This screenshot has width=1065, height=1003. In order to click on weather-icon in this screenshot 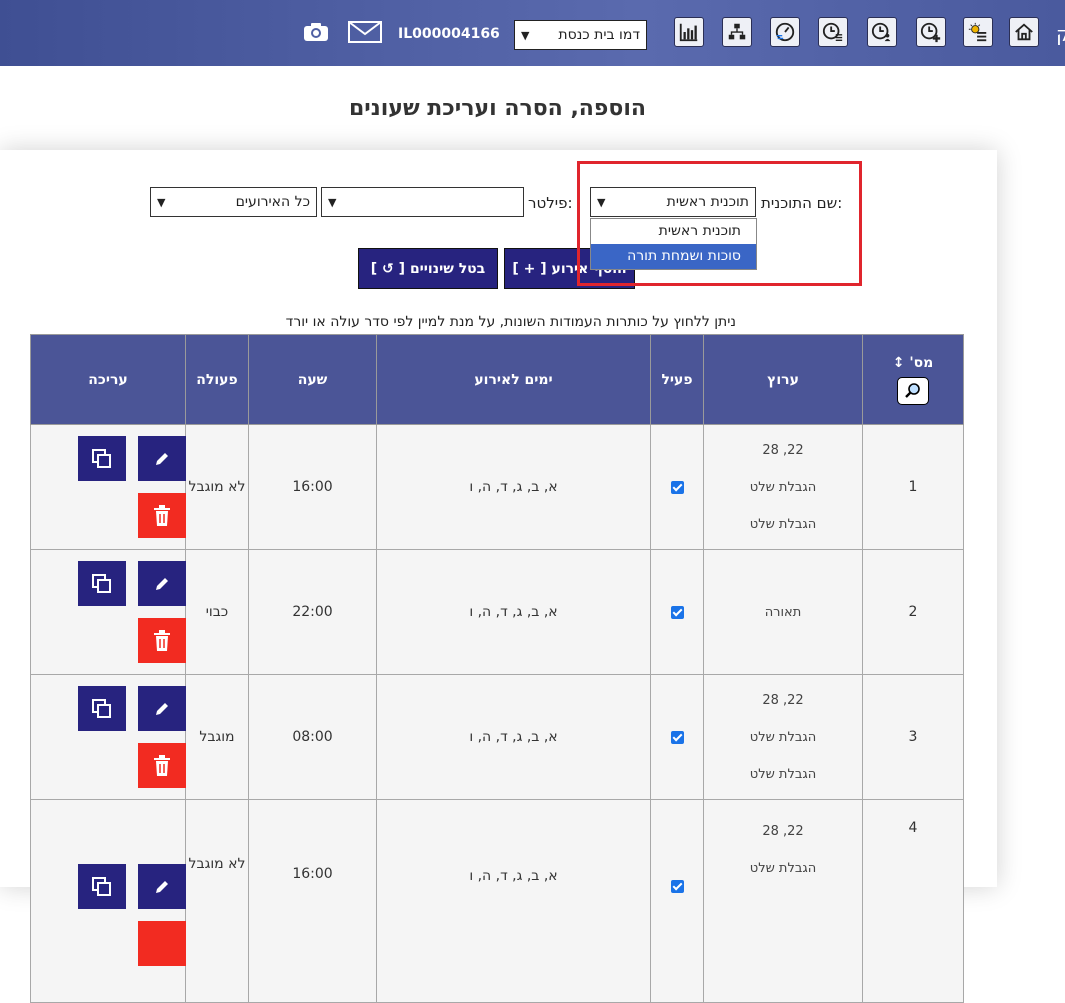, I will do `click(978, 32)`.